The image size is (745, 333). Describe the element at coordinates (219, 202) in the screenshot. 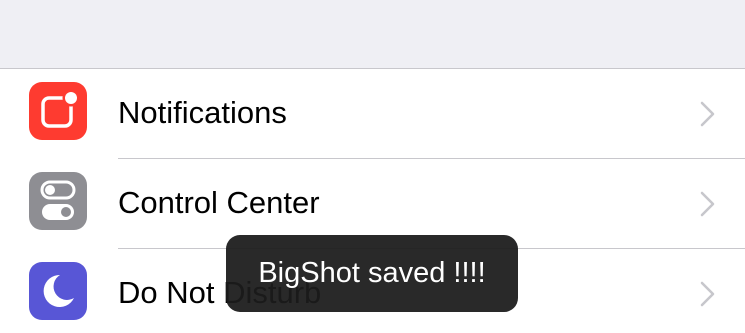

I see `settings-row-label: Control Center` at that location.